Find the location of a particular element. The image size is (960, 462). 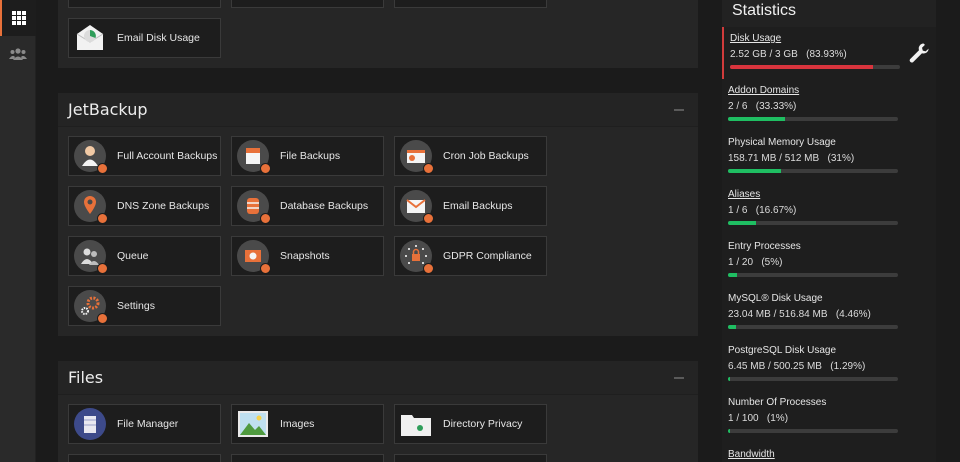

tile-database-backups: Database Backups is located at coordinates (307, 206).